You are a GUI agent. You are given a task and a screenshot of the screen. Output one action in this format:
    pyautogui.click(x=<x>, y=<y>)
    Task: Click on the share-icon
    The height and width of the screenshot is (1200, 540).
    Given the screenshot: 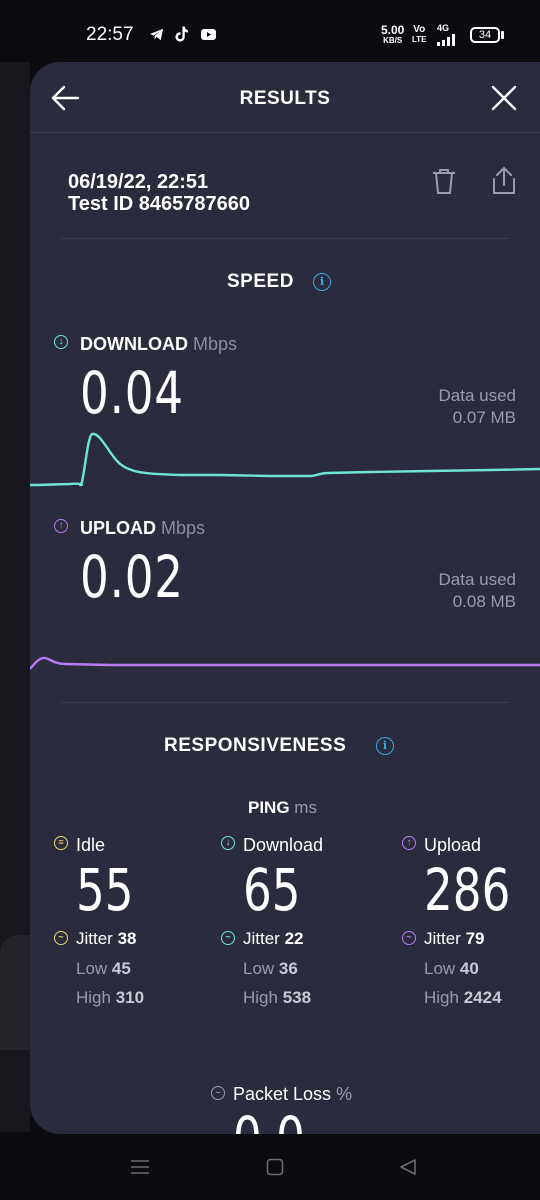 What is the action you would take?
    pyautogui.click(x=504, y=181)
    